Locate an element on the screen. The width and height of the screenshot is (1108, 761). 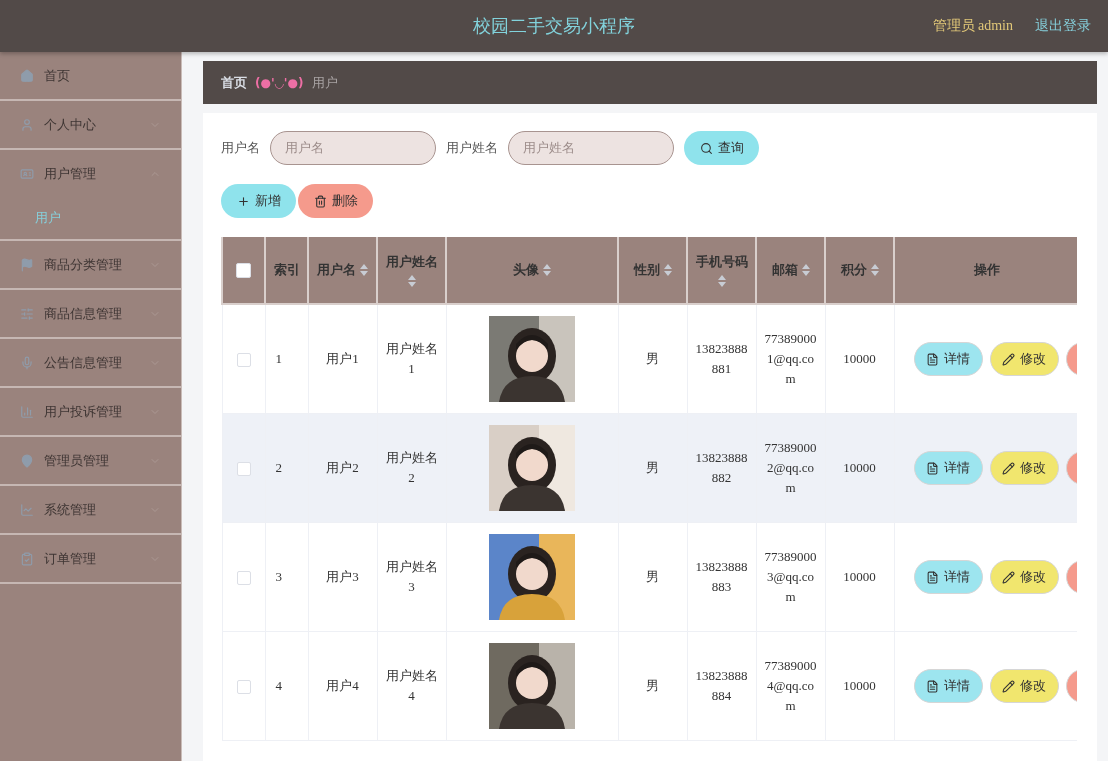
plus-icon is located at coordinates (243, 201).